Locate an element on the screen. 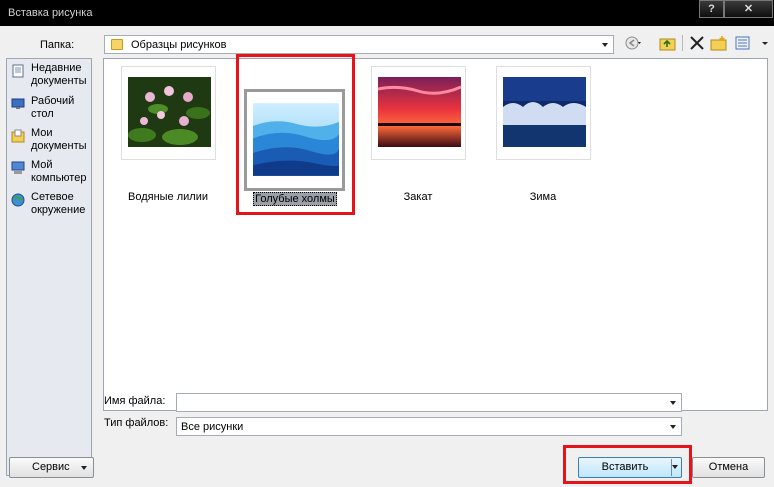 Image resolution: width=774 pixels, height=487 pixels. file-name: Водяные лилии is located at coordinates (167, 197).